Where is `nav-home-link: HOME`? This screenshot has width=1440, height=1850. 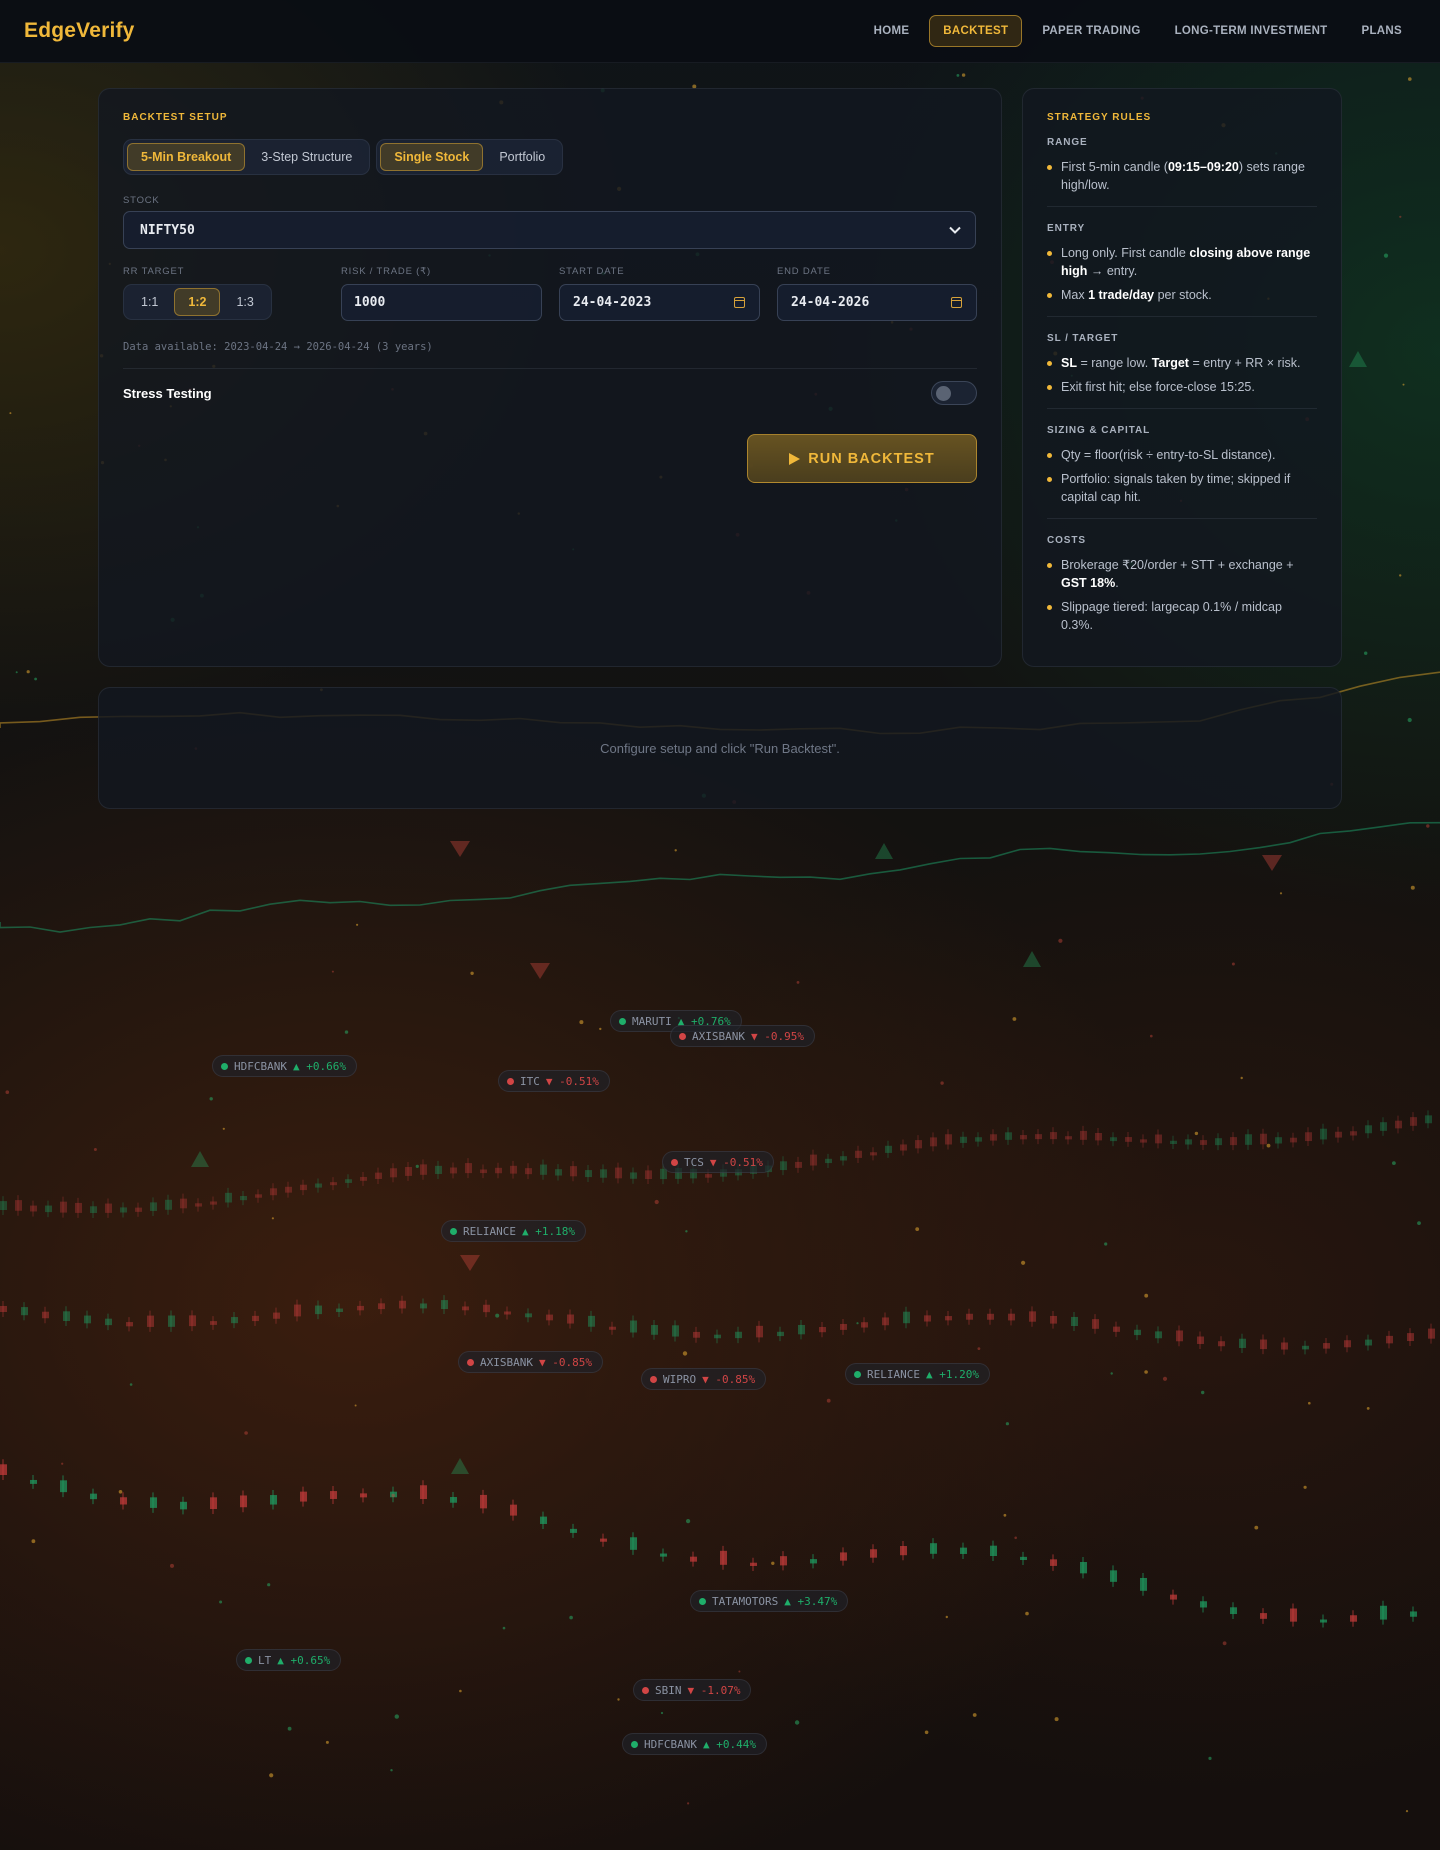
nav-home-link: HOME is located at coordinates (892, 31).